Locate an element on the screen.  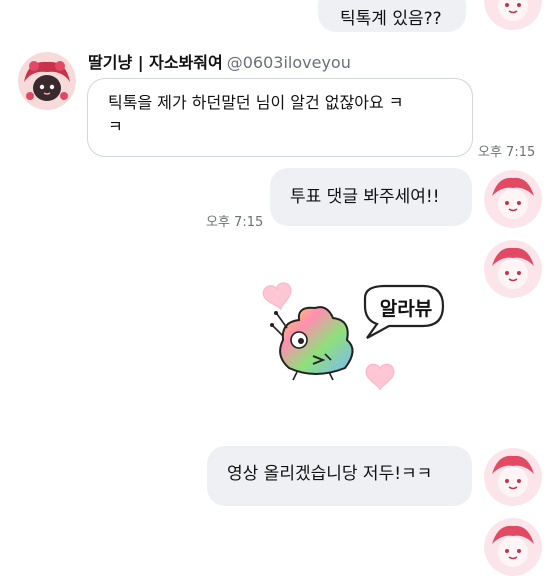
message-text: 틱톡계 있음?? is located at coordinates (391, 19).